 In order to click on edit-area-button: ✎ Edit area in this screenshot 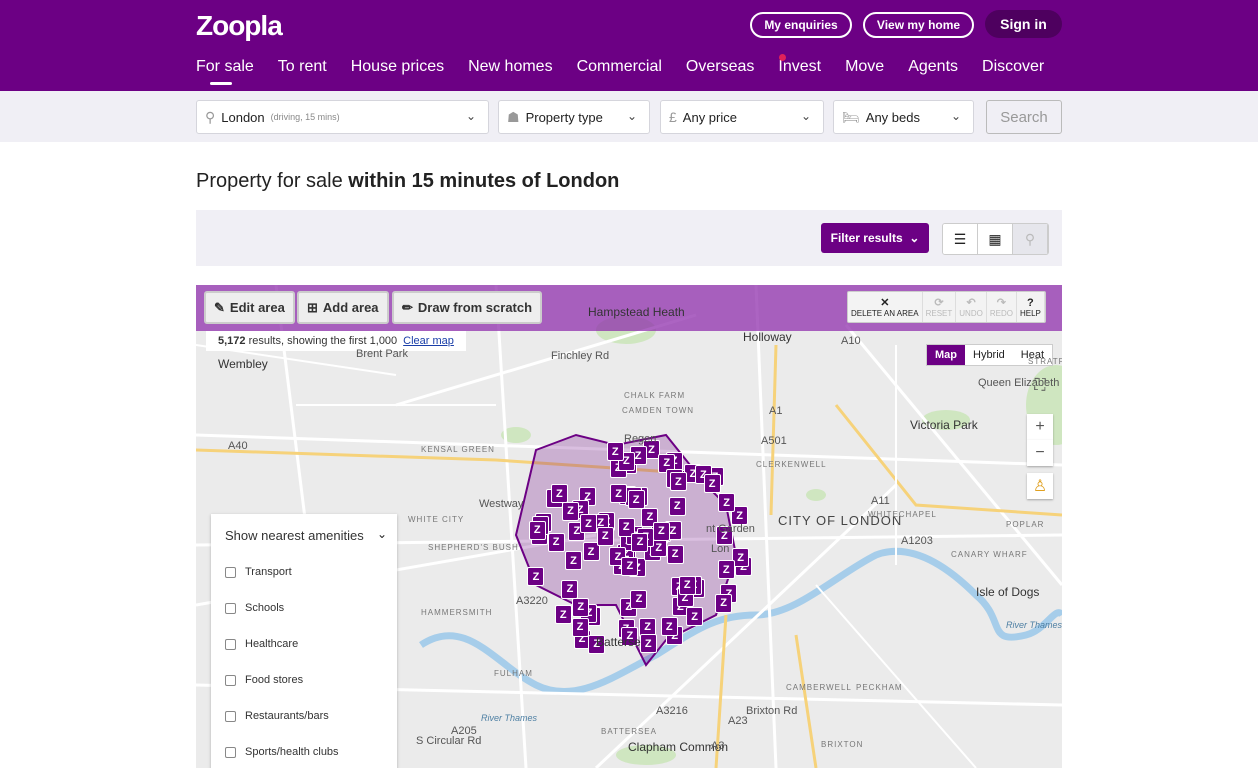, I will do `click(249, 307)`.